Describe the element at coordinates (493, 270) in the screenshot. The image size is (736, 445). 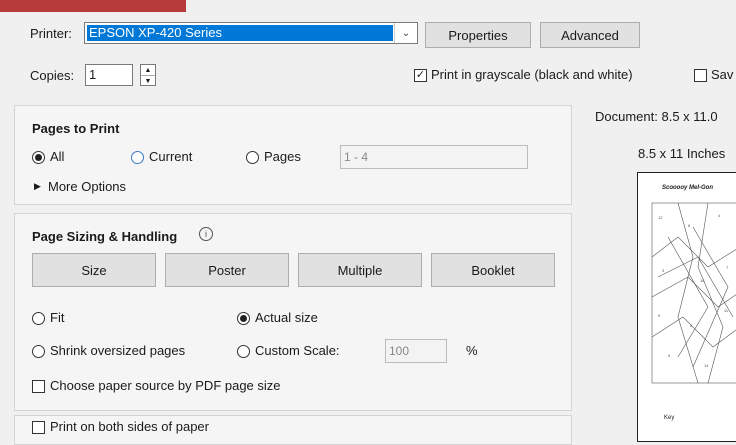
I see `booklet-button: Booklet` at that location.